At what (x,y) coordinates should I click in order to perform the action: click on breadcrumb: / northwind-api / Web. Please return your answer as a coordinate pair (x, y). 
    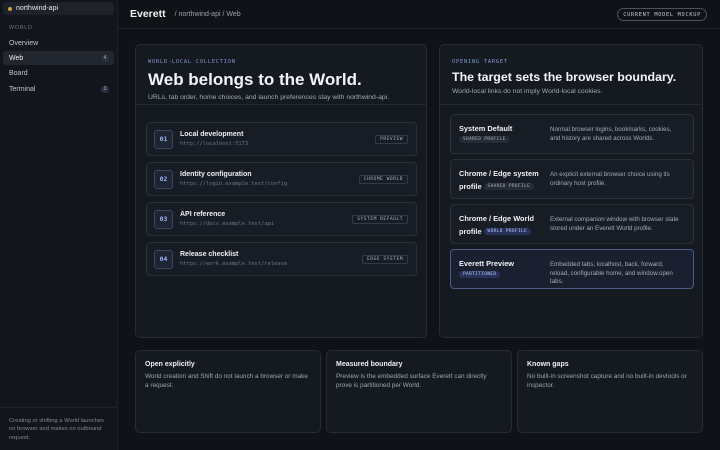
    Looking at the image, I should click on (207, 14).